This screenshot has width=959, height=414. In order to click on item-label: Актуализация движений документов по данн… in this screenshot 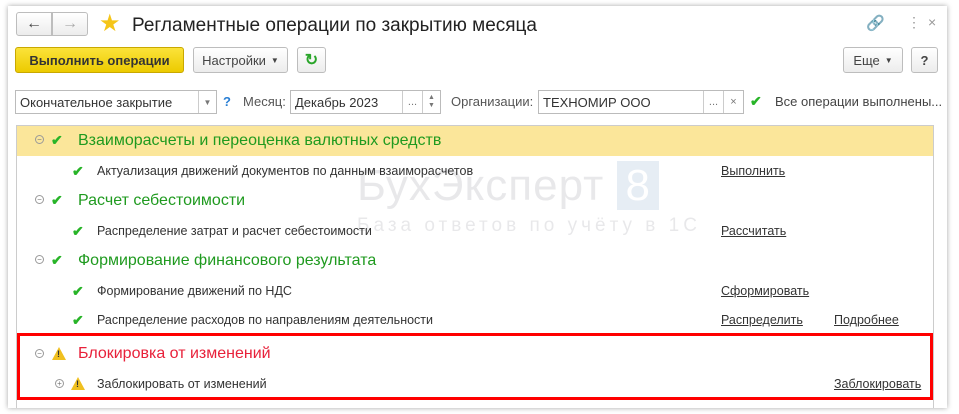, I will do `click(285, 171)`.